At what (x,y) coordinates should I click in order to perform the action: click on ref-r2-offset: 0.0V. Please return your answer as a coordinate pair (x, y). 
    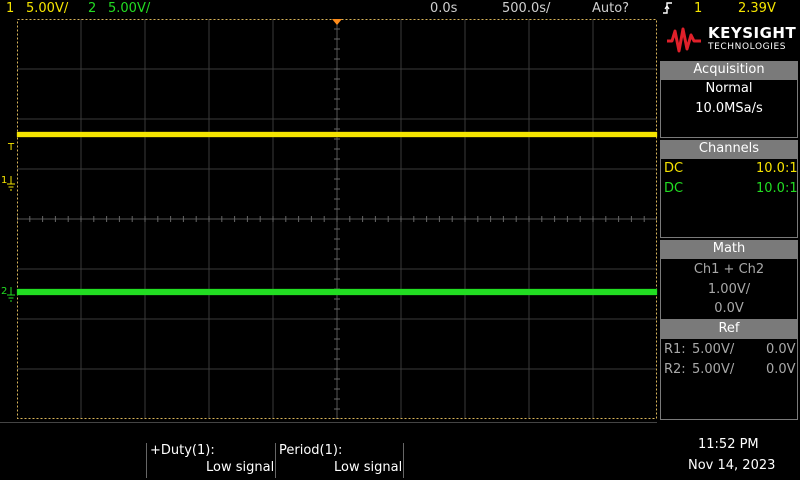
    Looking at the image, I should click on (781, 369).